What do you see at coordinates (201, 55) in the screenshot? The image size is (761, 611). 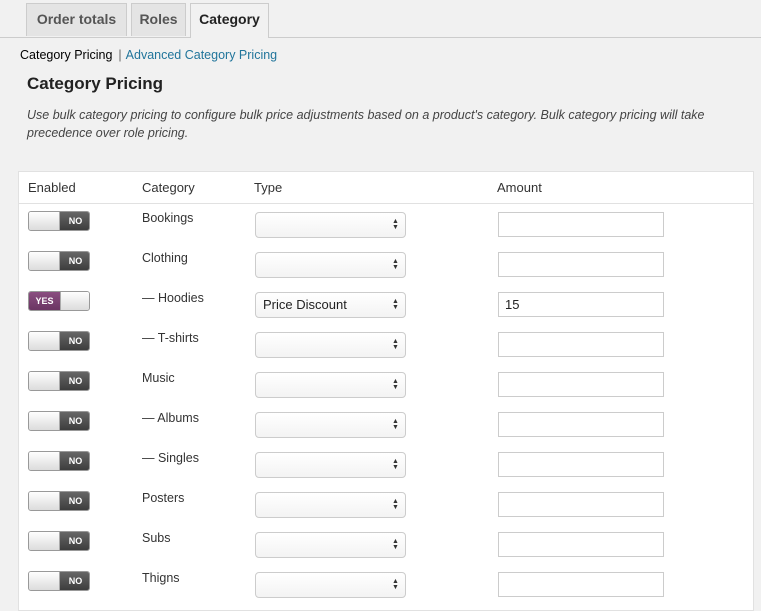 I see `subnav-advanced-category-pricing: Advanced Category Pricing` at bounding box center [201, 55].